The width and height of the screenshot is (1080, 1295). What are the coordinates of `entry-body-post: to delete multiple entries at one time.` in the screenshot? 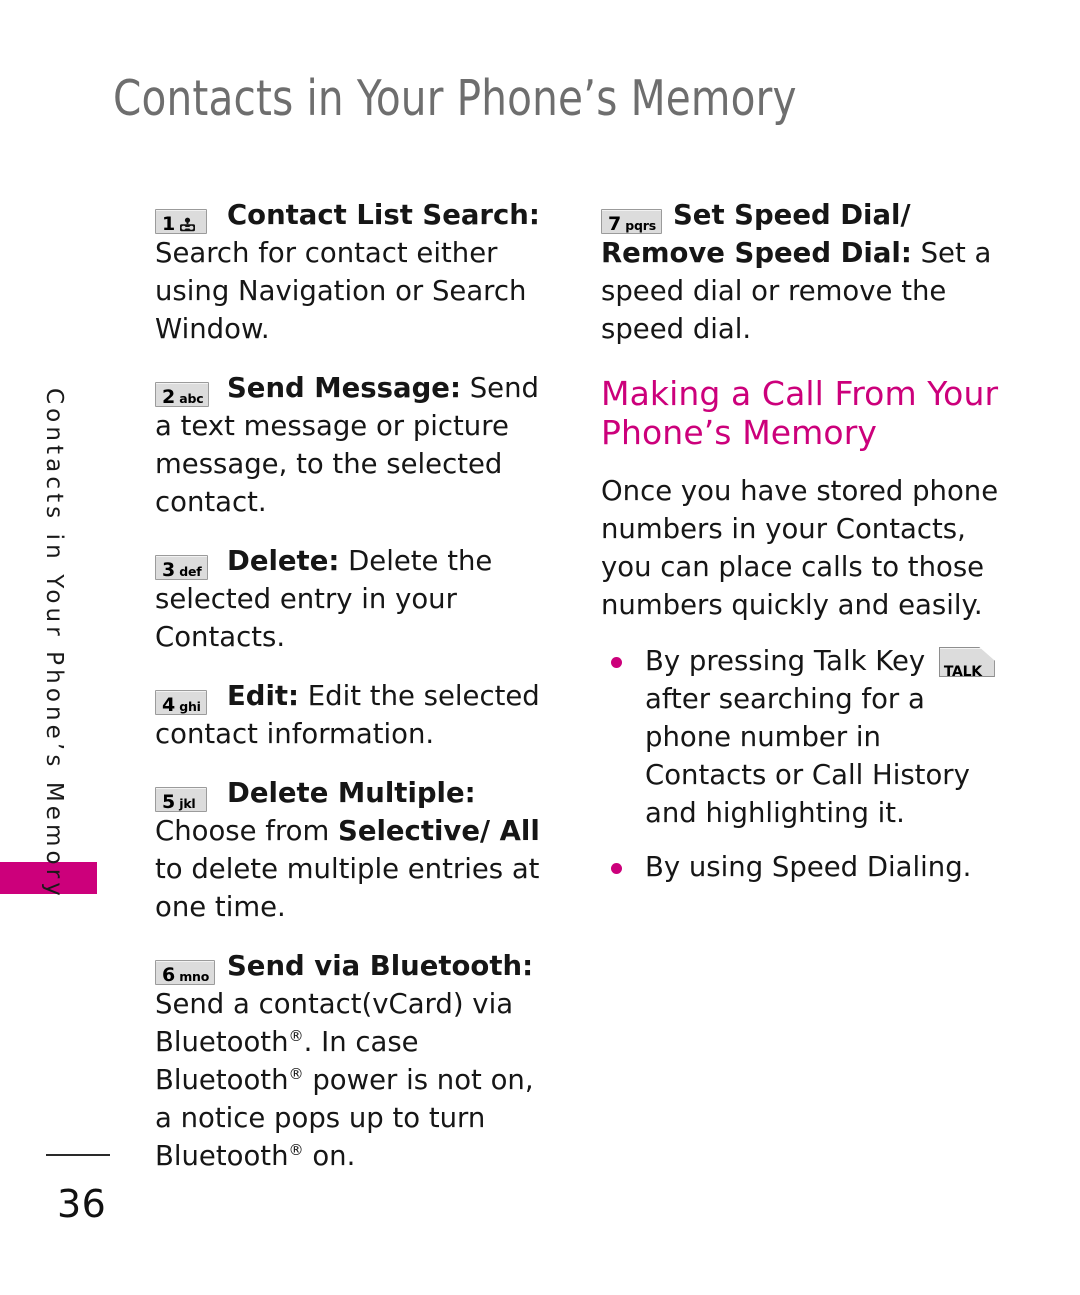 It's located at (347, 888).